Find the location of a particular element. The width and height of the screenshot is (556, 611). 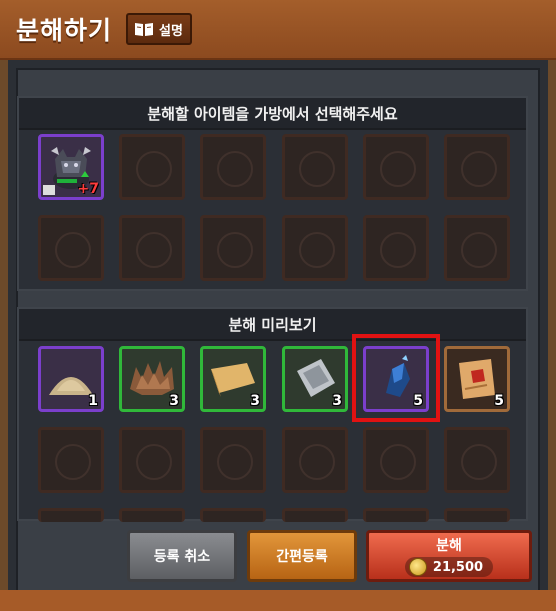

decompose-cost: 21,500 is located at coordinates (449, 567).